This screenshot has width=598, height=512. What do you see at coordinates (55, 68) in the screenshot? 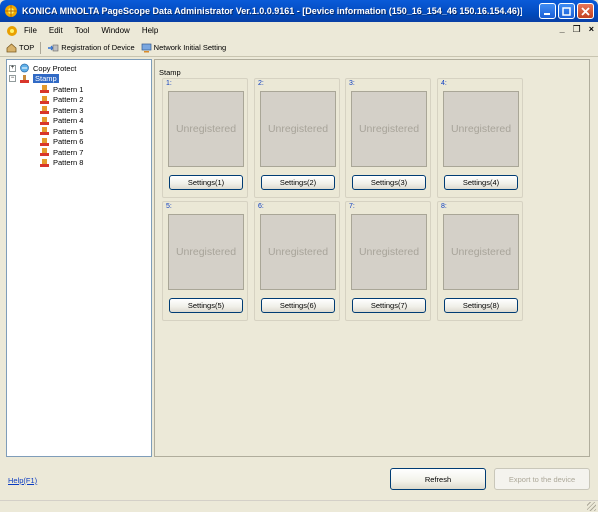
I see `tree-label-copy-protect: Copy Protect` at bounding box center [55, 68].